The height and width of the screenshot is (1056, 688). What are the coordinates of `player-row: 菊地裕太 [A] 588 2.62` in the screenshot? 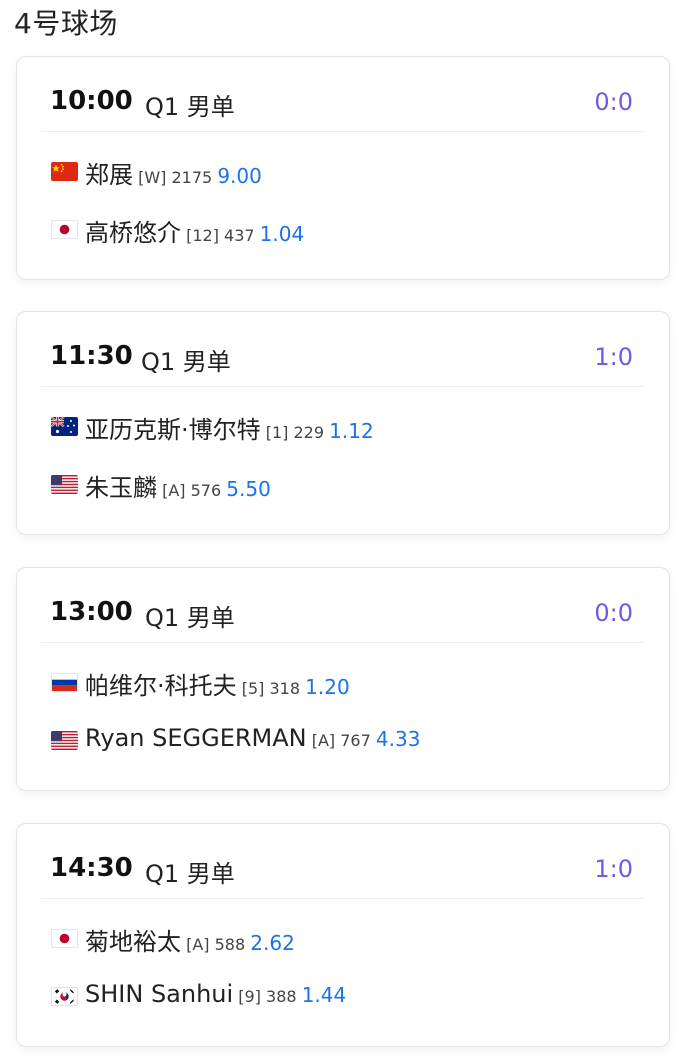 It's located at (350, 938).